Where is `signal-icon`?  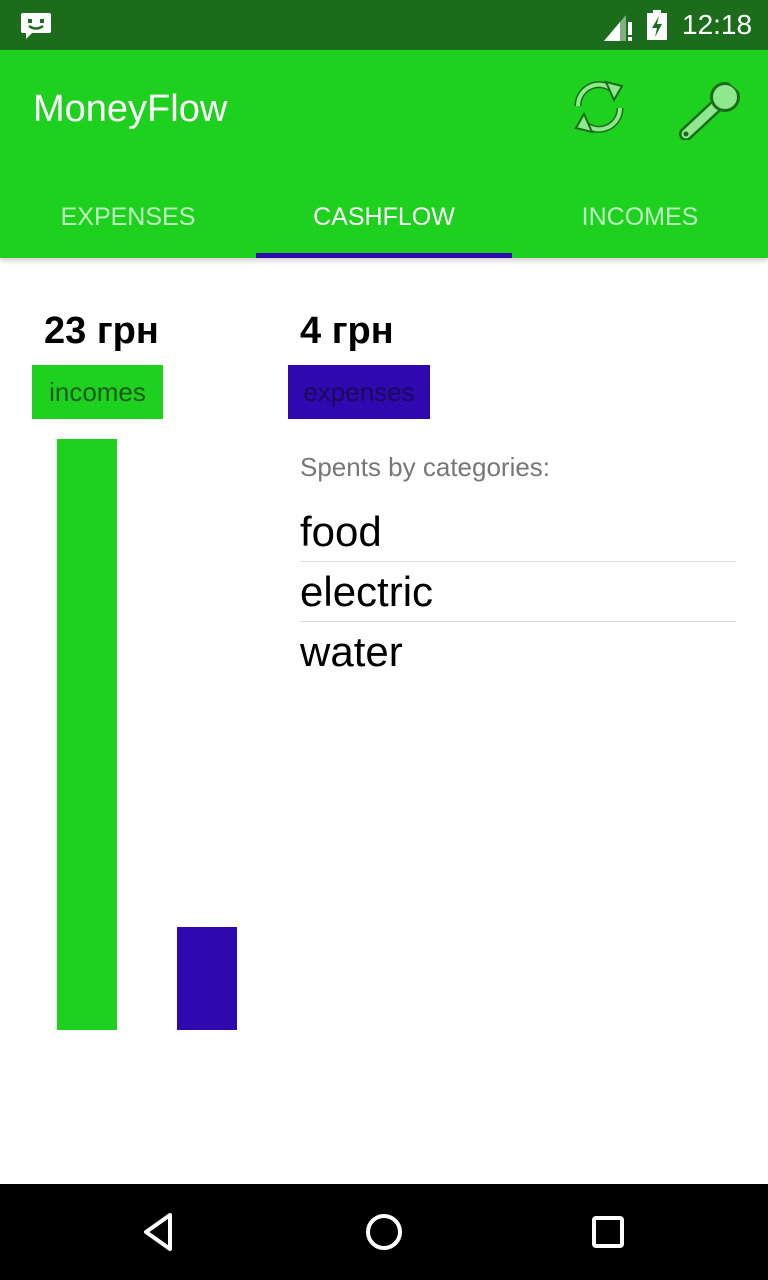 signal-icon is located at coordinates (618, 28).